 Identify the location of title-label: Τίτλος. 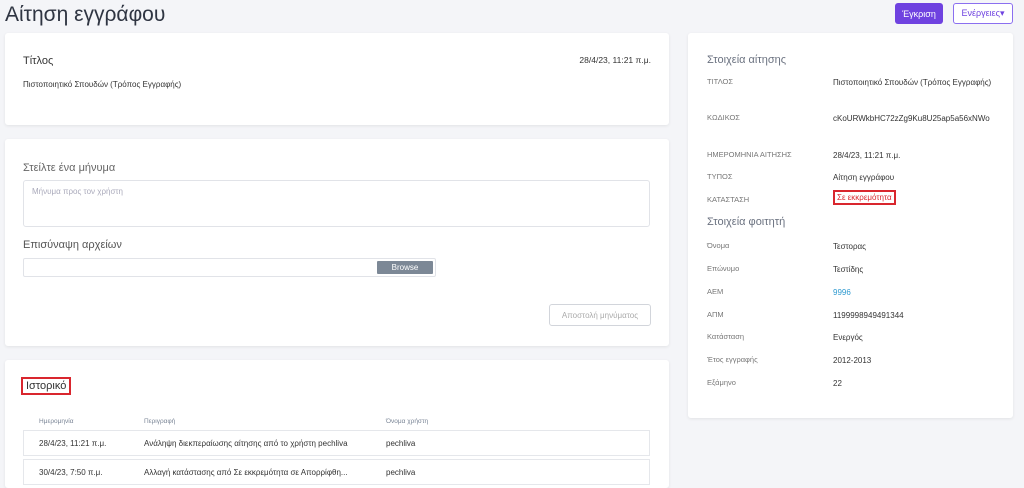
(38, 61).